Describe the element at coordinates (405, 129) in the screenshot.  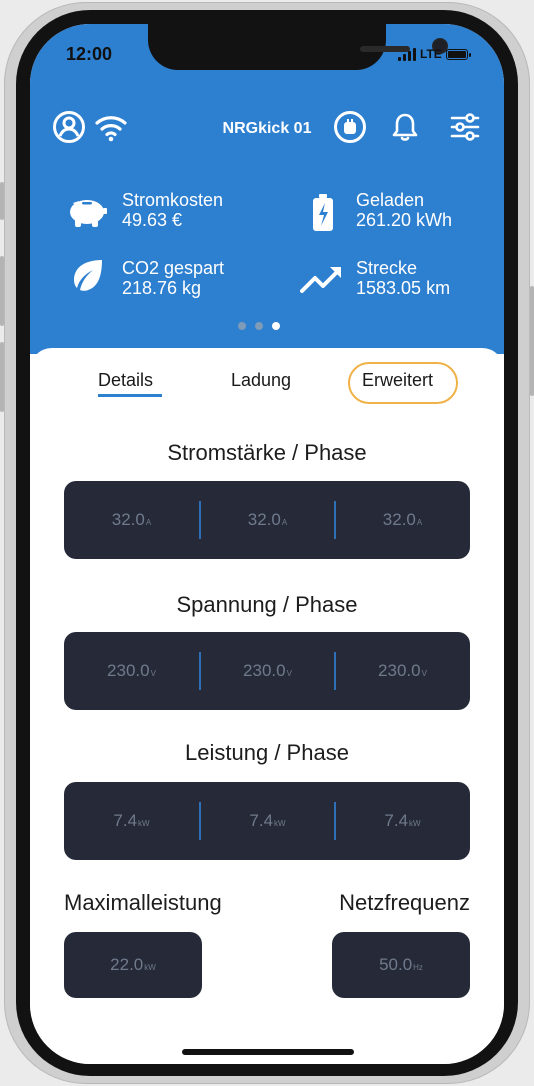
I see `bell-icon` at that location.